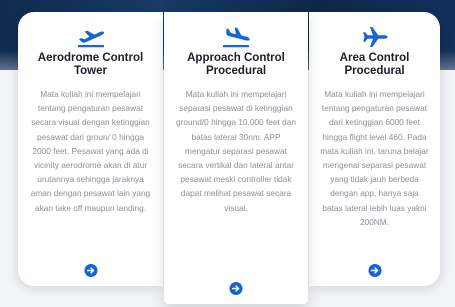  Describe the element at coordinates (90, 64) in the screenshot. I see `card-title: Aerodrome Control Tower` at that location.